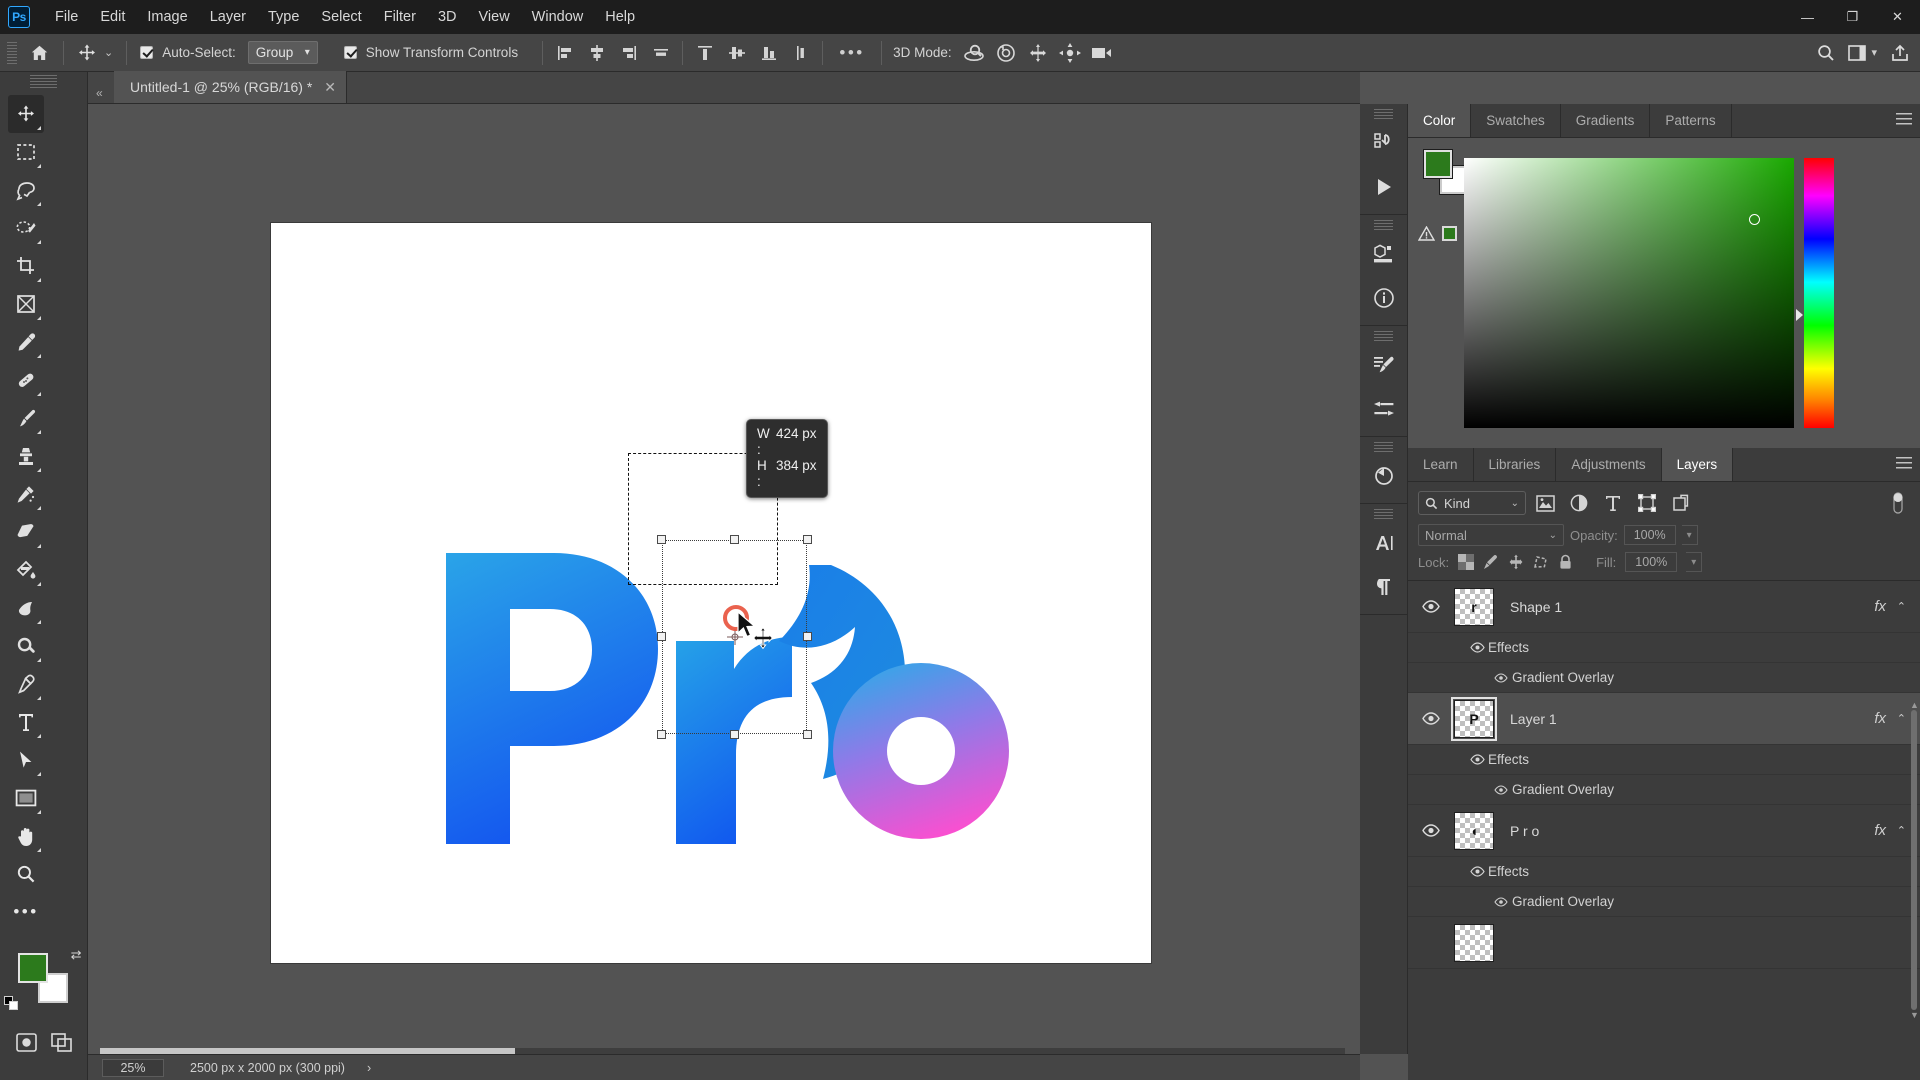 This screenshot has height=1080, width=1920. Describe the element at coordinates (1440, 120) in the screenshot. I see `tab-color: Color` at that location.